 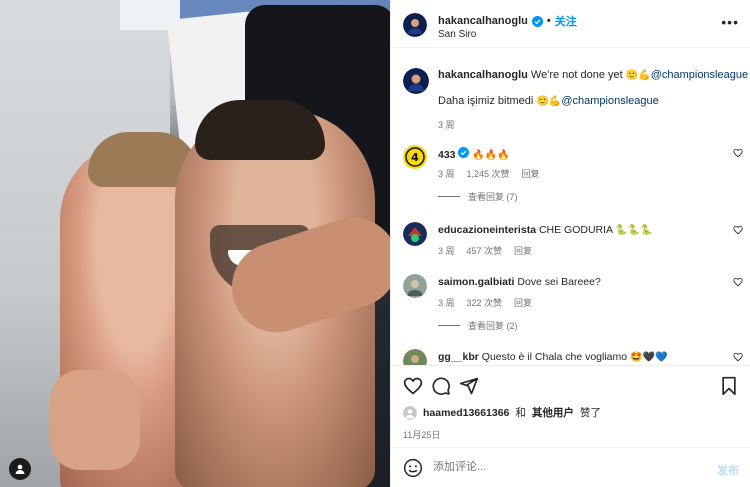 I want to click on caption-time: 3 周, so click(x=446, y=124).